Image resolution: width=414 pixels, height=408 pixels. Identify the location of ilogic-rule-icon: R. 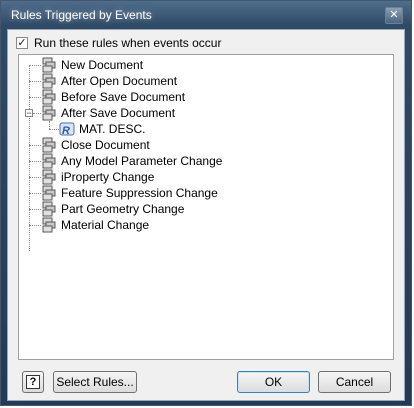
(67, 129).